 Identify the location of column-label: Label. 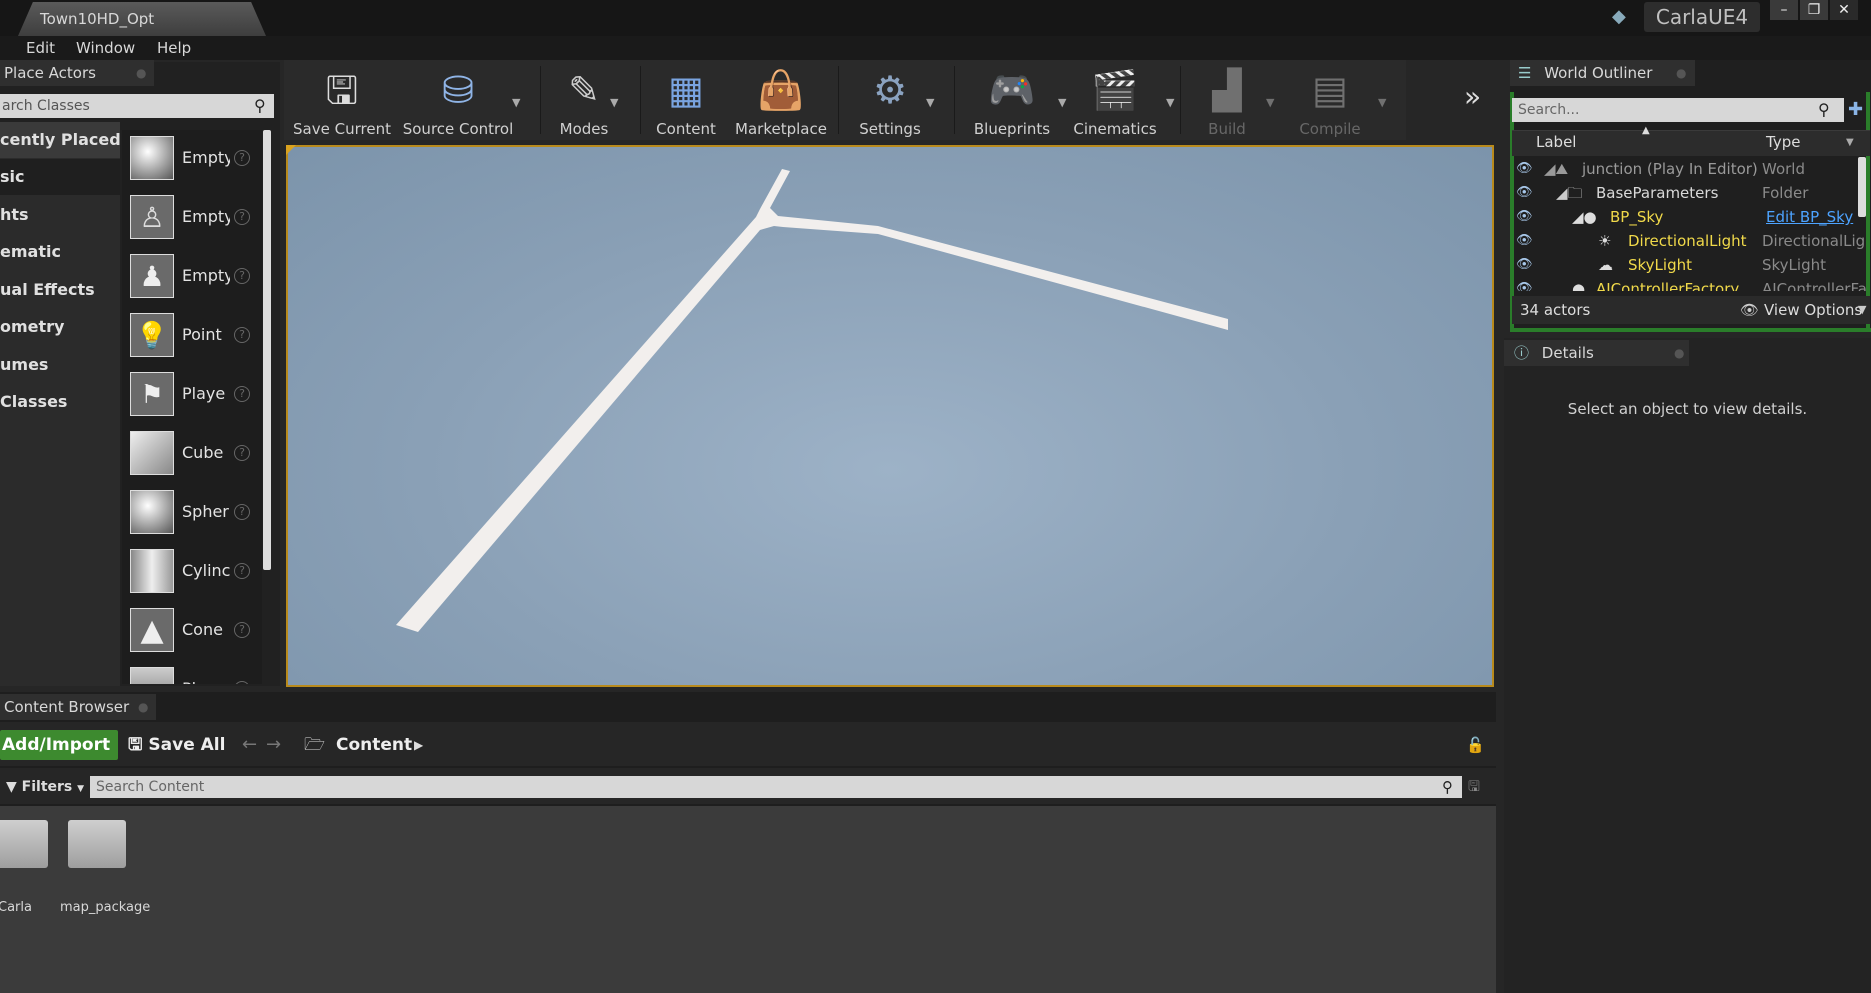
(1556, 142).